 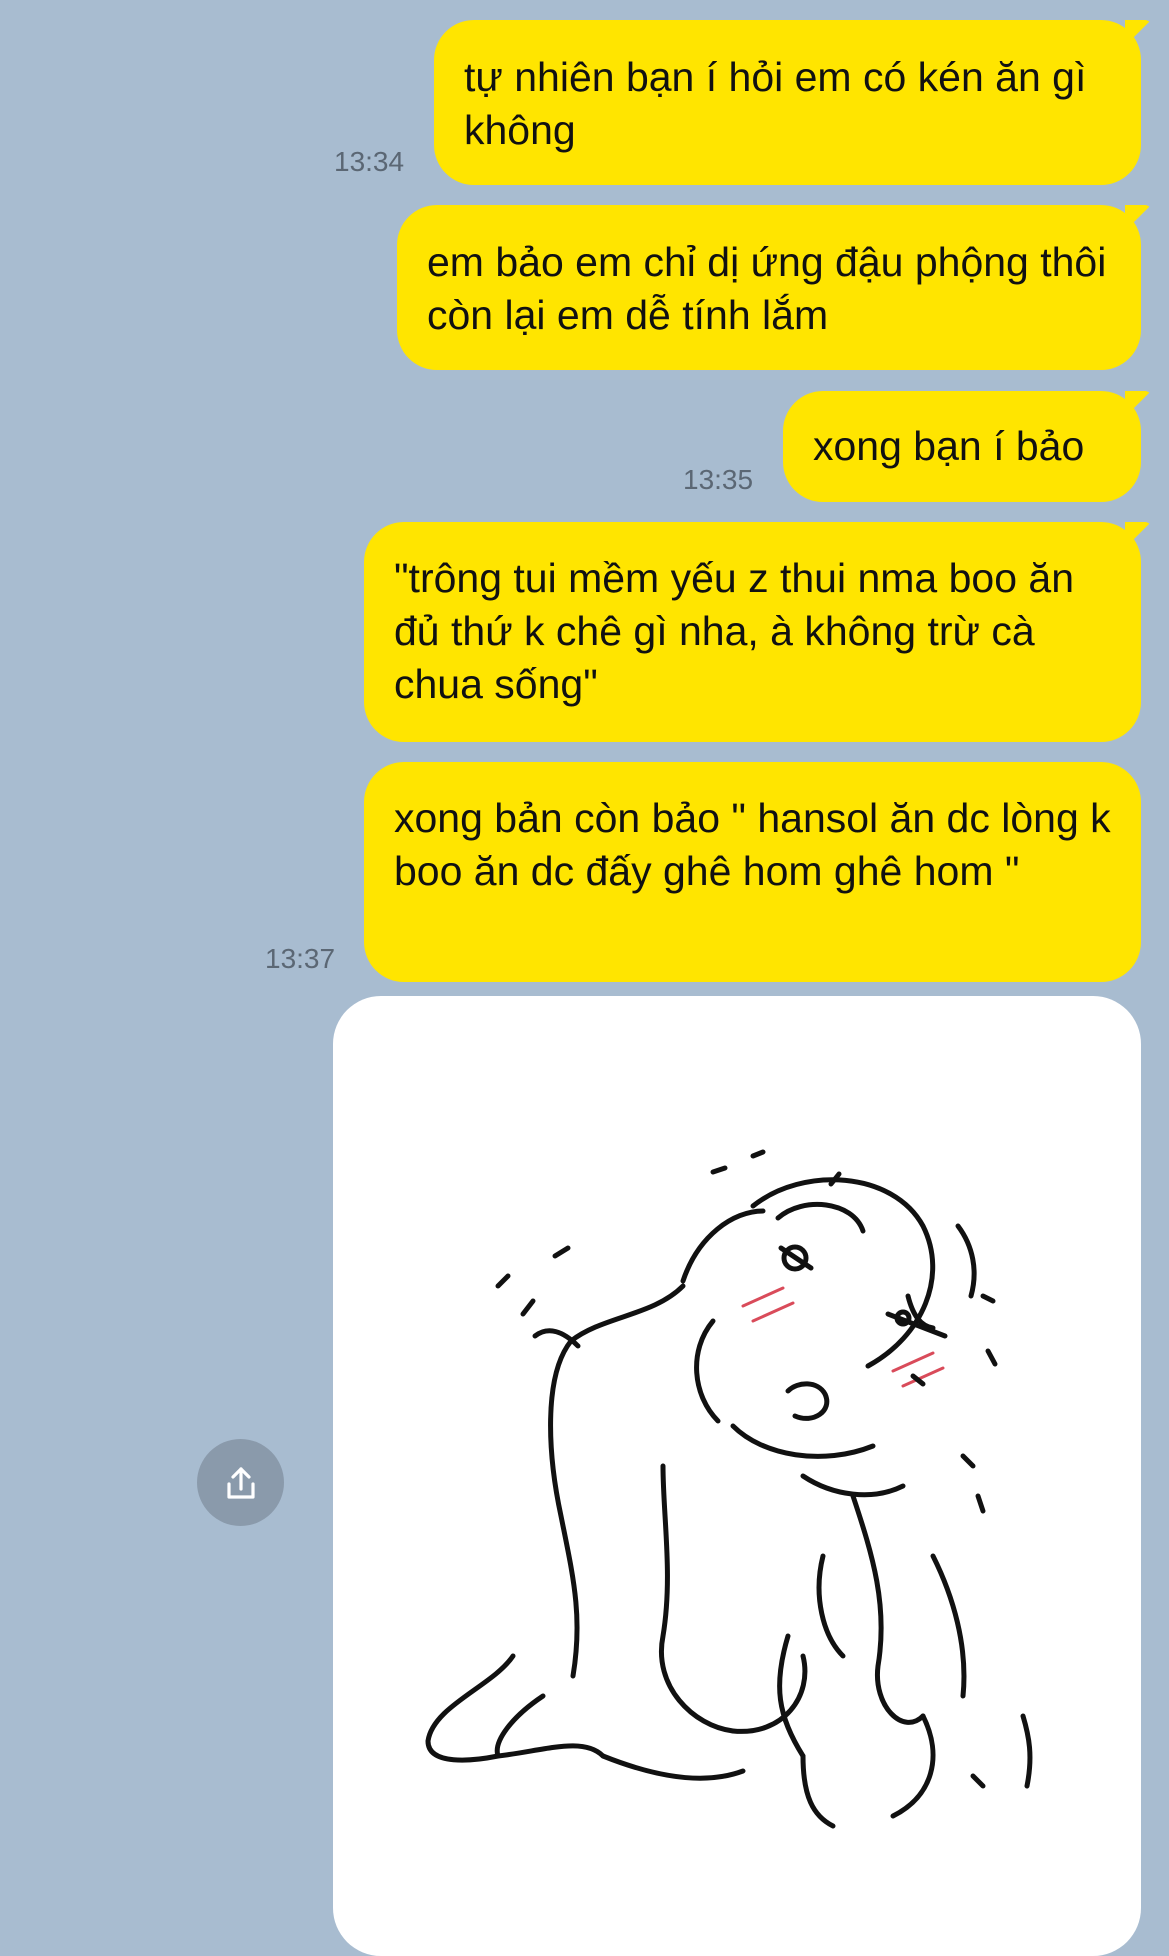 I want to click on message-time-1: 13:34, so click(x=369, y=161).